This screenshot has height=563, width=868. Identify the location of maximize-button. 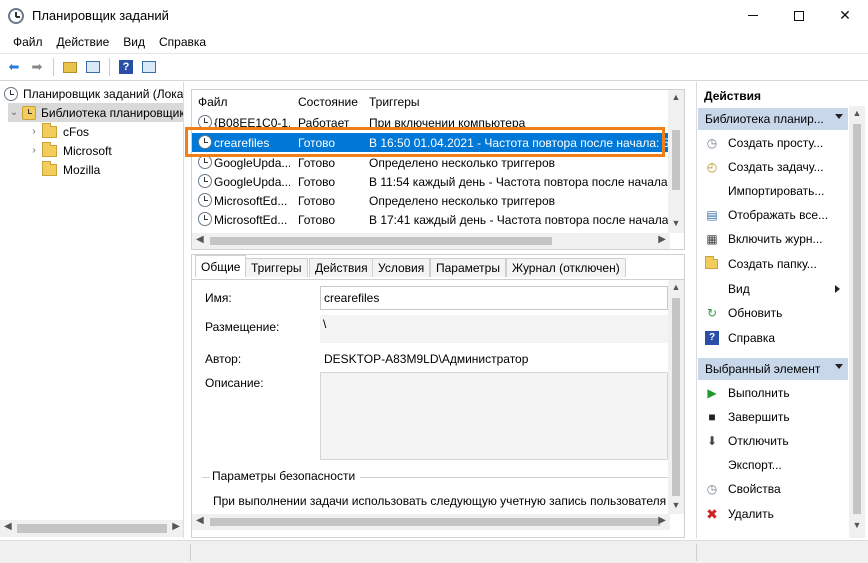
(799, 15).